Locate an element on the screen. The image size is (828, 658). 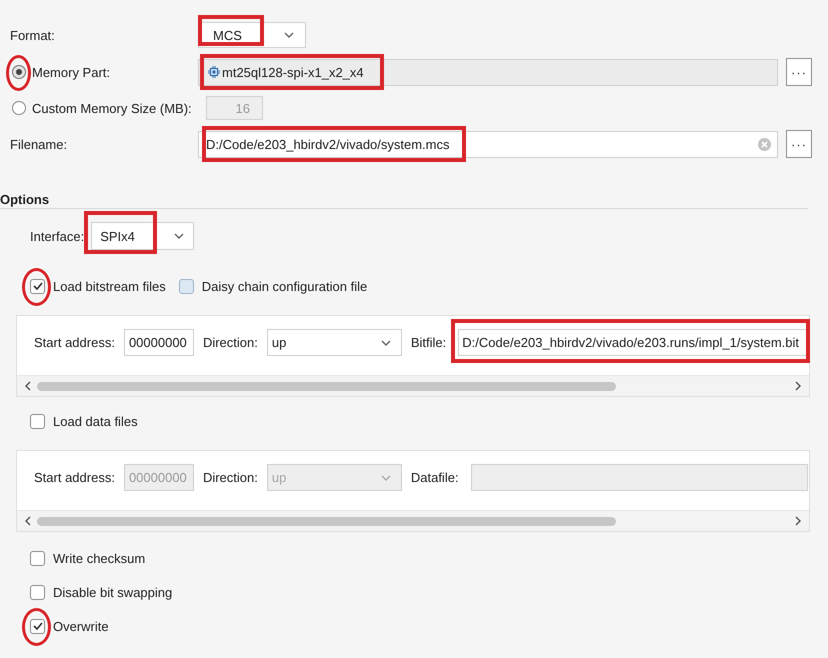
direction-dropdown: up is located at coordinates (334, 342).